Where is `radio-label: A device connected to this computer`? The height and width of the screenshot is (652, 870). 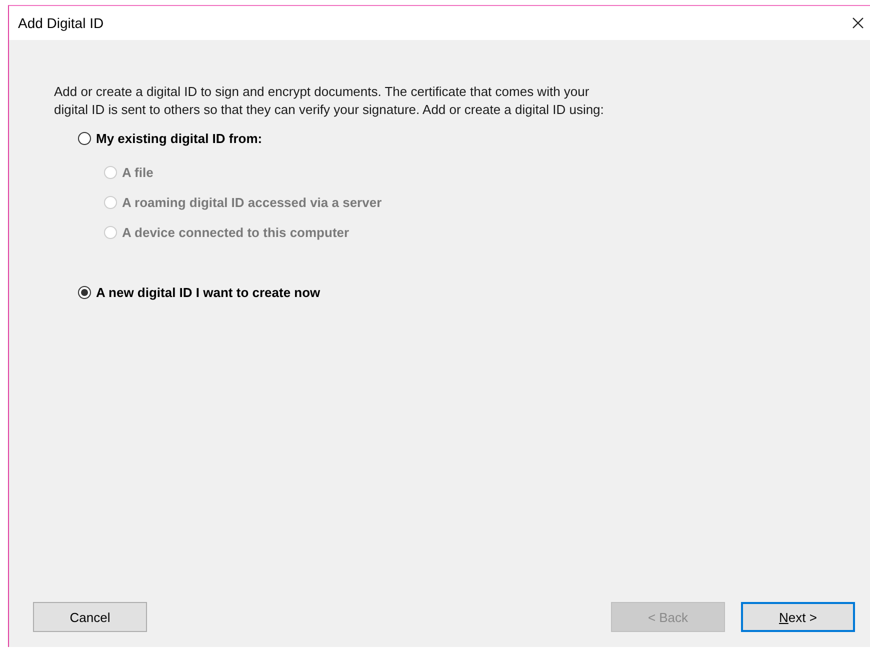 radio-label: A device connected to this computer is located at coordinates (236, 232).